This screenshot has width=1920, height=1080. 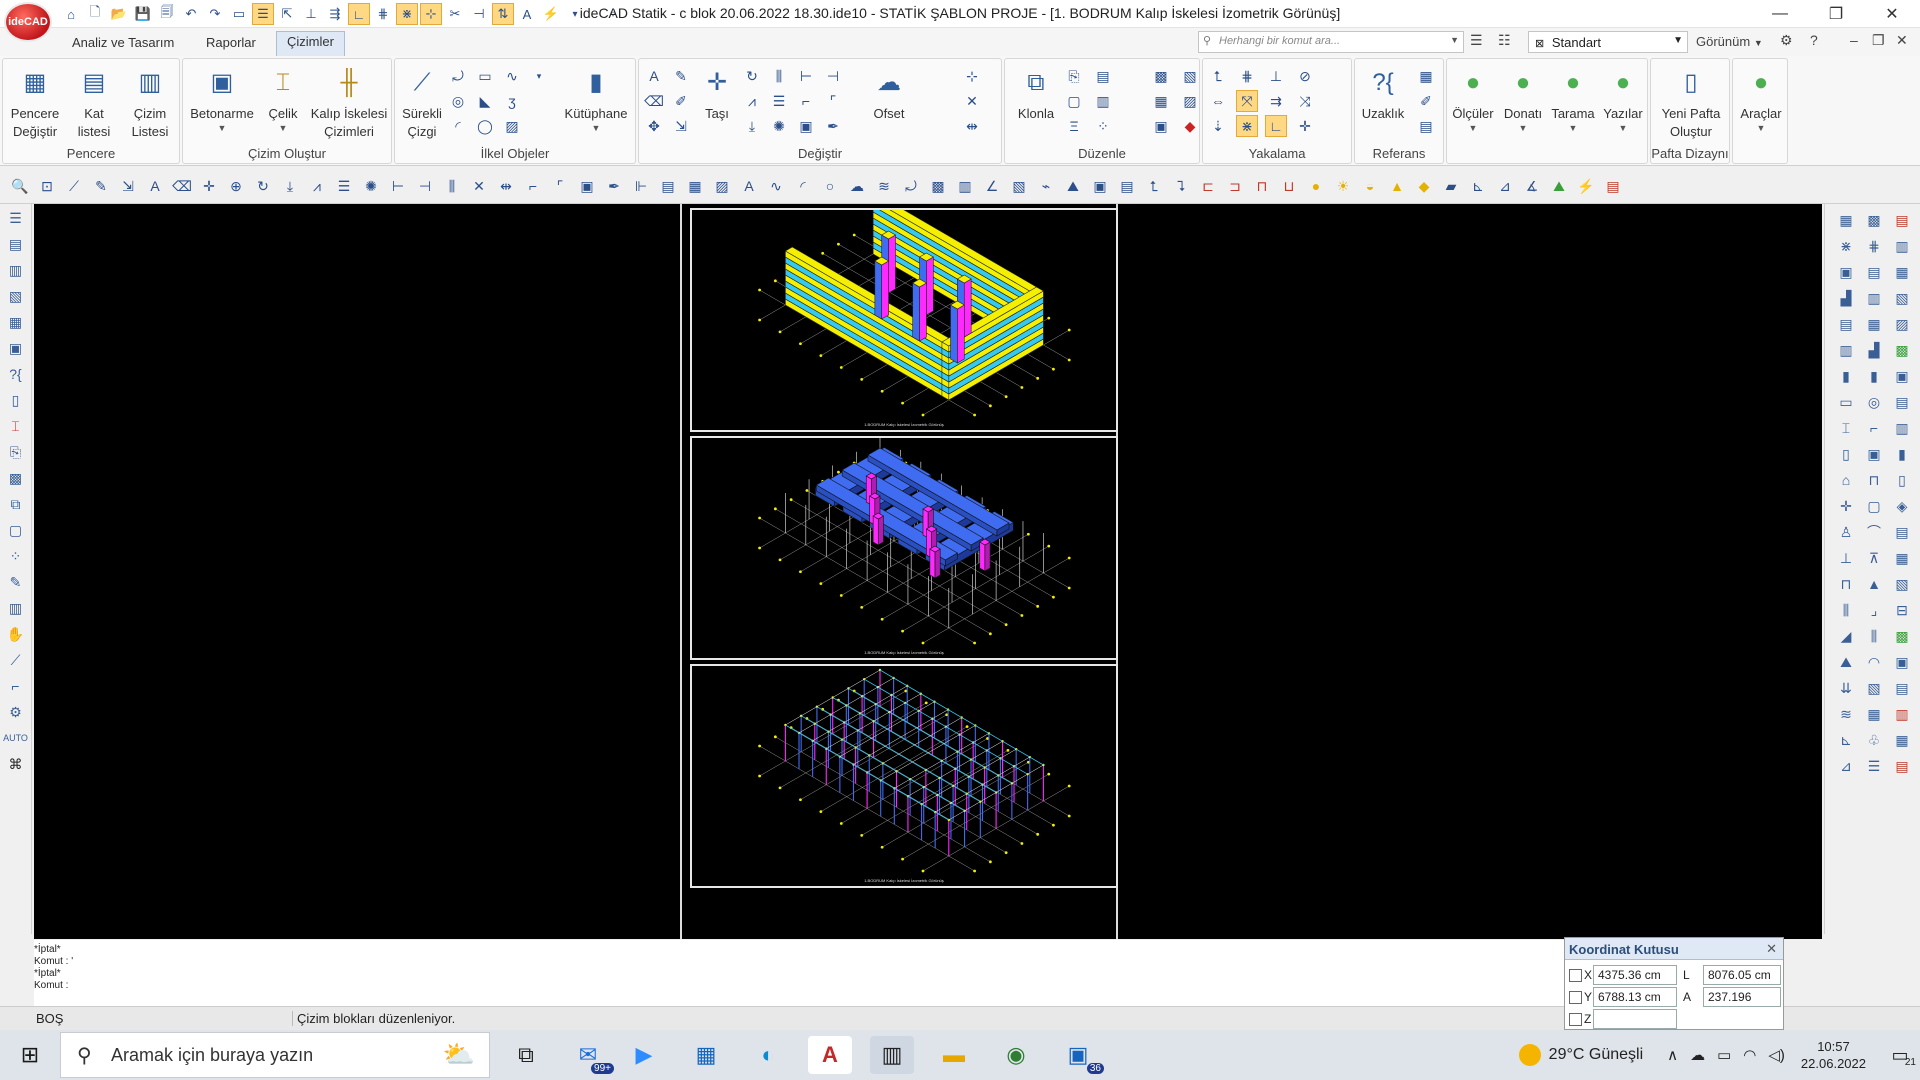 What do you see at coordinates (231, 42) in the screenshot?
I see `tab-raporlar: Raporlar` at bounding box center [231, 42].